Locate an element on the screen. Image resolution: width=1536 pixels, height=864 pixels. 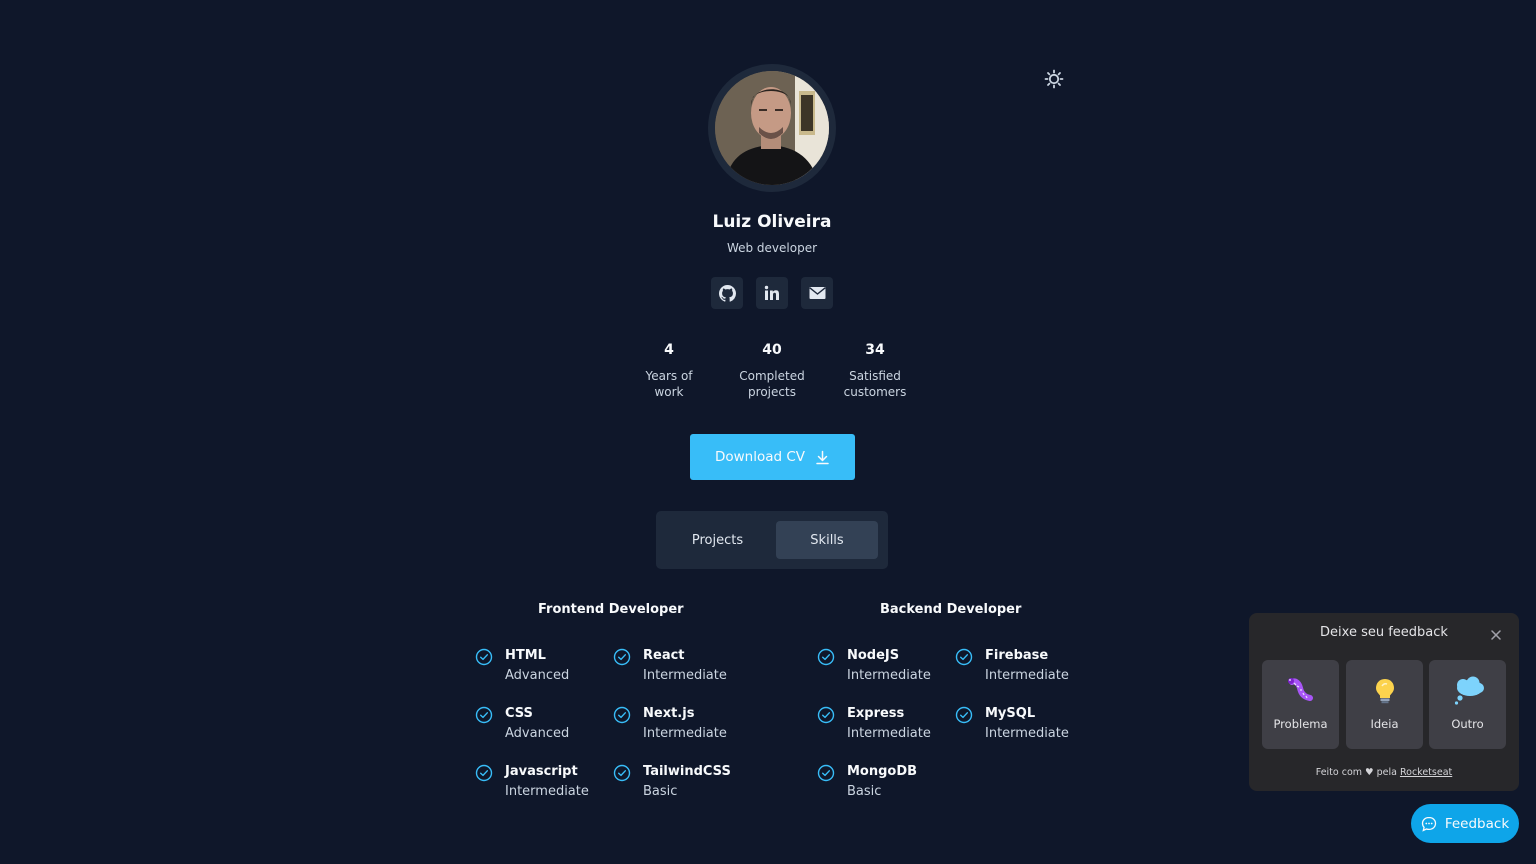
stat-customers: 34 Satisfied customers is located at coordinates (875, 371).